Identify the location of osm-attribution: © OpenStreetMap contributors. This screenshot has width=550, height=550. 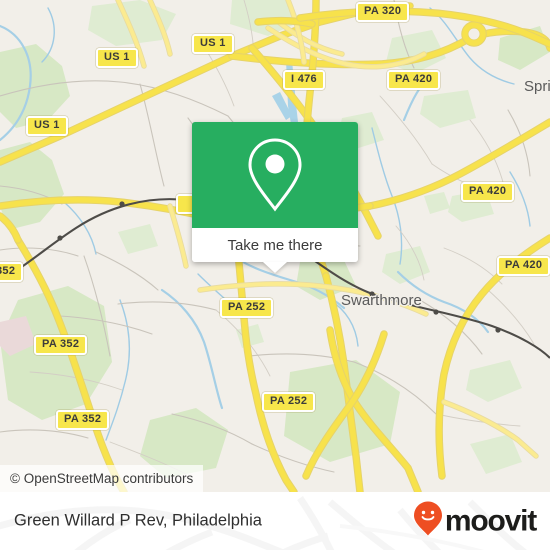
(102, 478).